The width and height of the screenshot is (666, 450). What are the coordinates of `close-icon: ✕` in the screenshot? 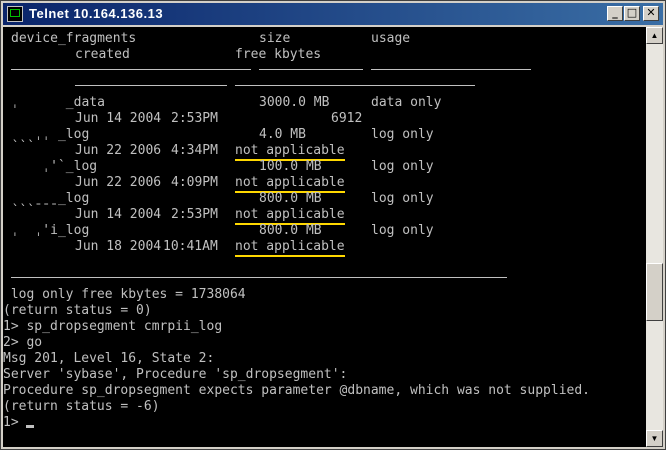 It's located at (651, 12).